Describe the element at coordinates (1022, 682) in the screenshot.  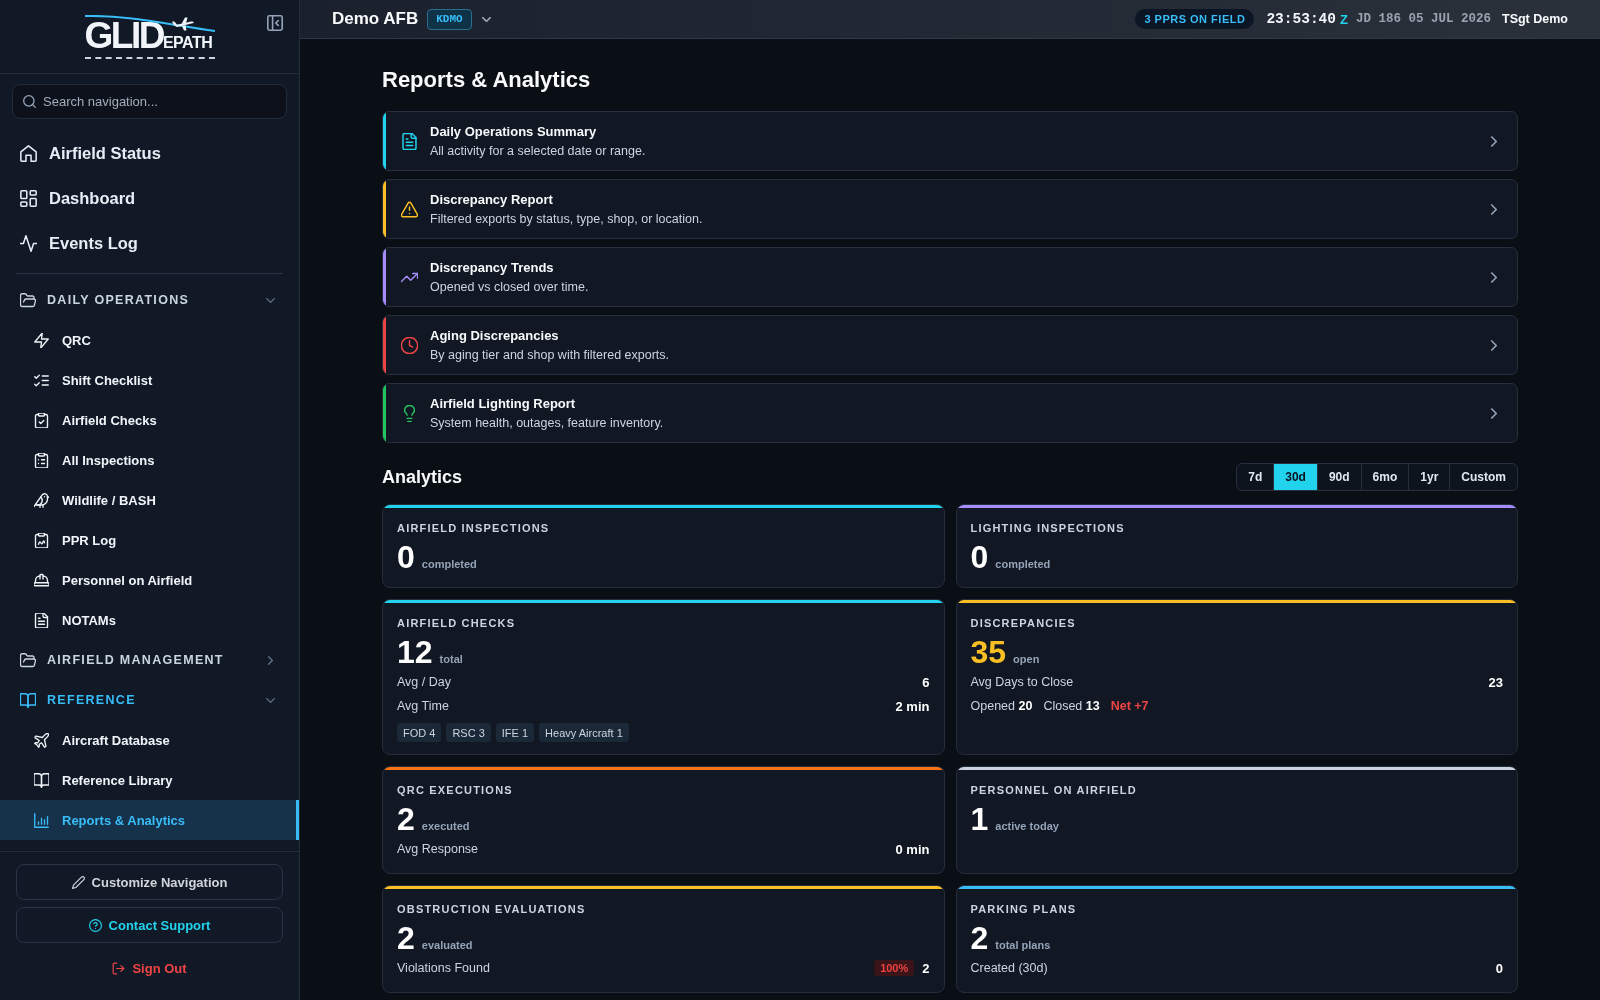
I see `row-label: Avg Days to Close` at that location.